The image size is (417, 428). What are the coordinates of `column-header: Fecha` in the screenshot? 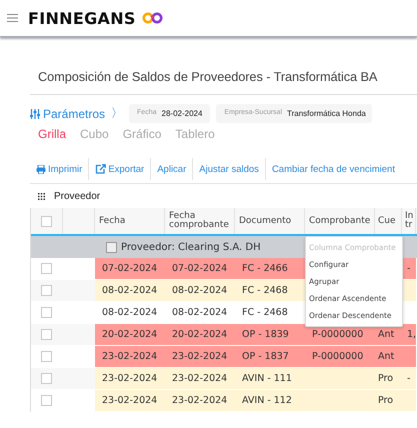 It's located at (130, 221).